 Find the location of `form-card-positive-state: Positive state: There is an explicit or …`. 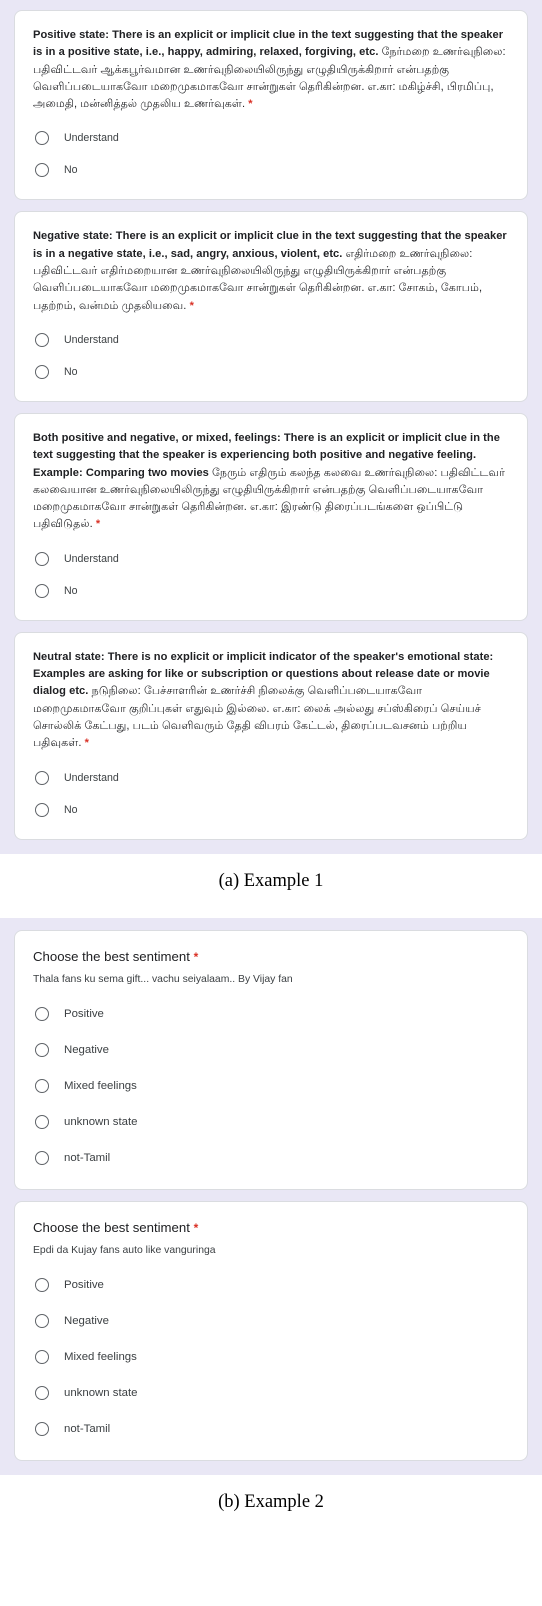

form-card-positive-state: Positive state: There is an explicit or … is located at coordinates (271, 105).